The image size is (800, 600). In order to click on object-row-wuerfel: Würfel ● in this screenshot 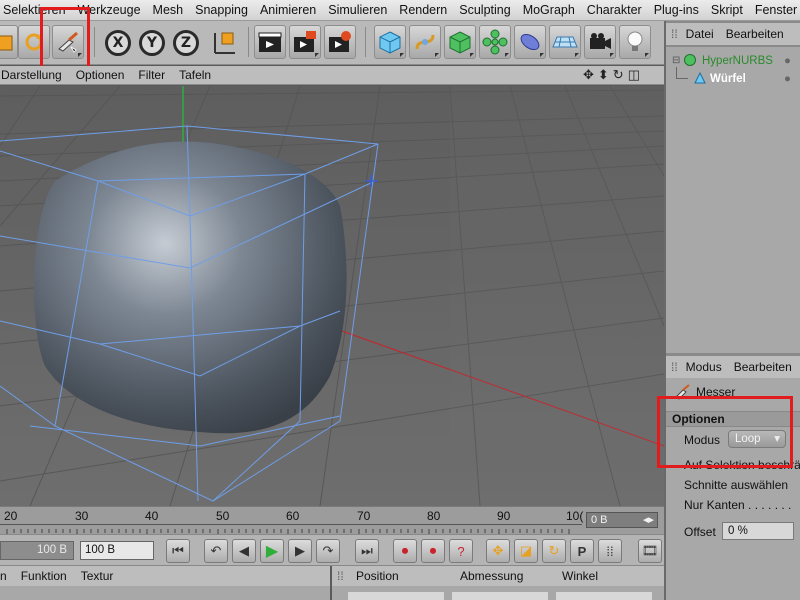, I will do `click(733, 77)`.